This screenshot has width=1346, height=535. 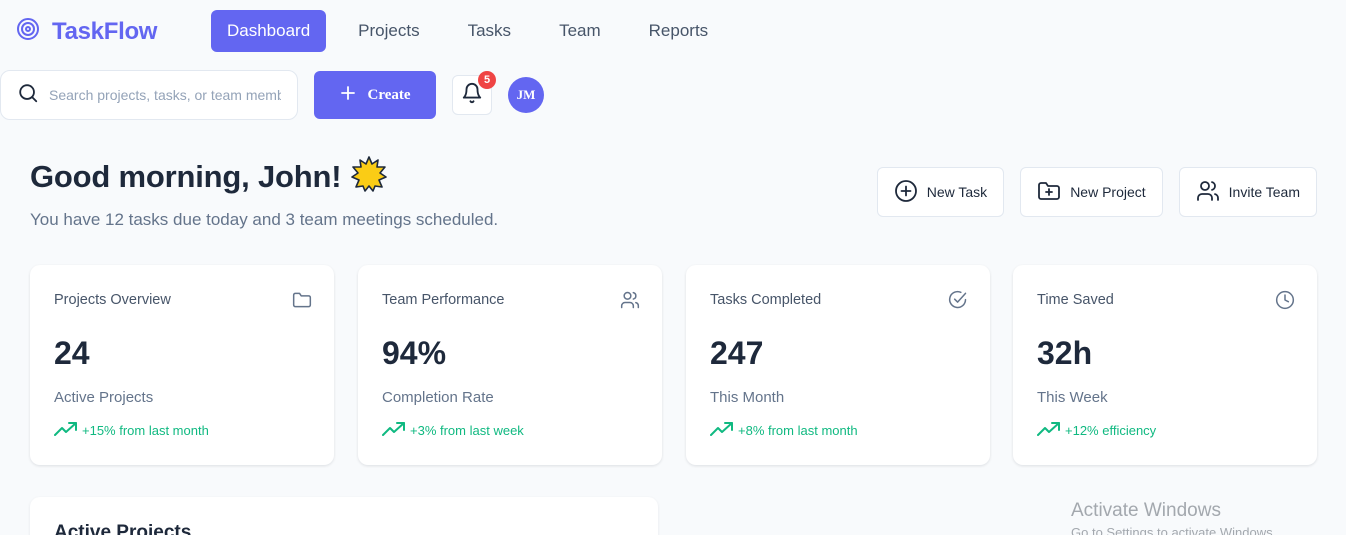 I want to click on plus-icon, so click(x=348, y=95).